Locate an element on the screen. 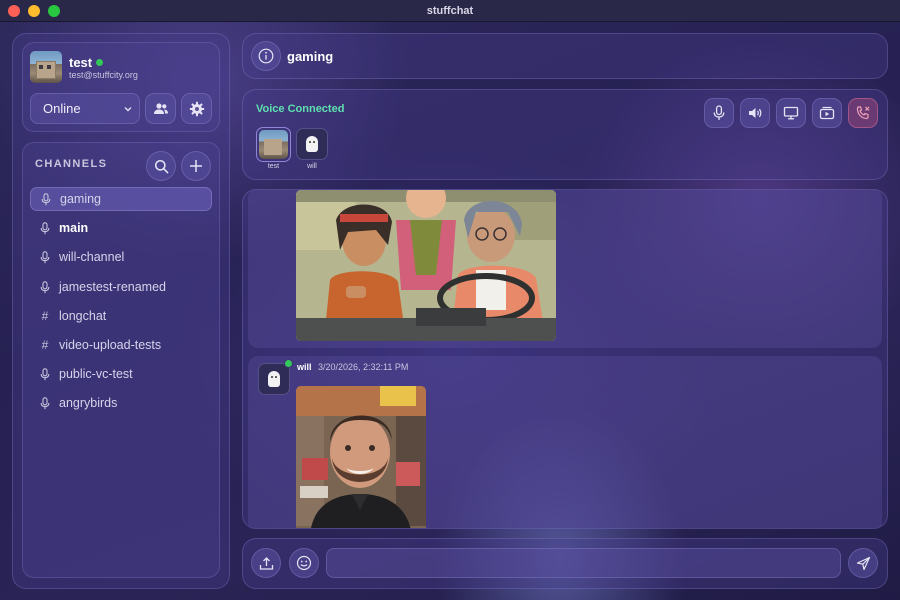  channel-item: # video-upload-tests is located at coordinates (121, 345).